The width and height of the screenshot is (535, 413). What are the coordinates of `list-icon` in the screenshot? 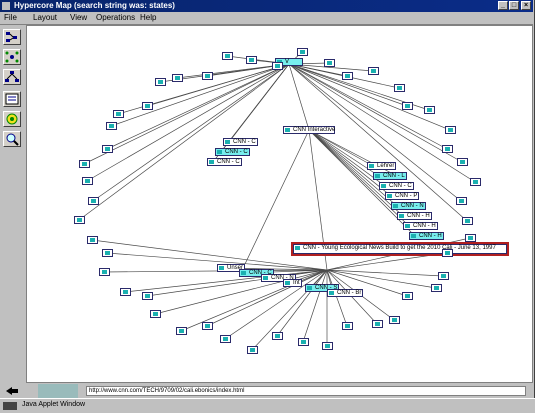 It's located at (12, 99).